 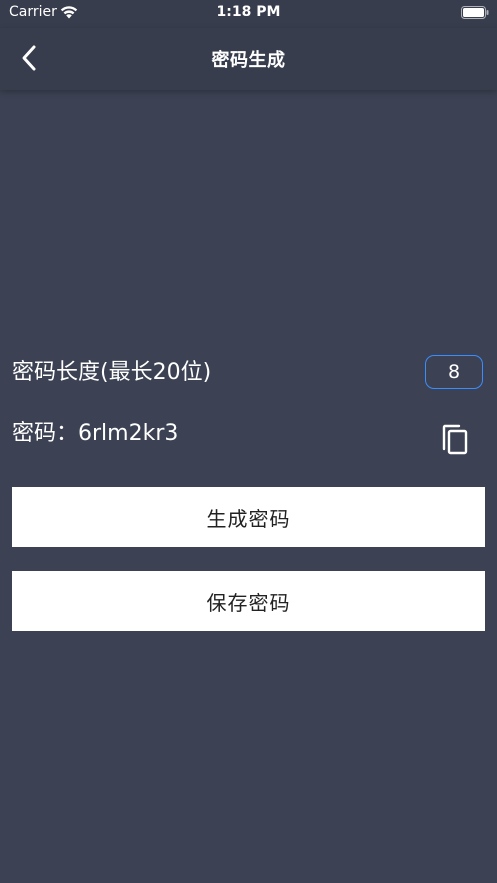 I want to click on save-password-button: 保存密码, so click(x=248, y=601).